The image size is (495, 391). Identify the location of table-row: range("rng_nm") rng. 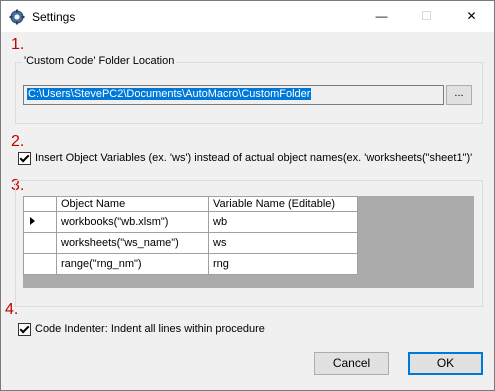
(190, 264).